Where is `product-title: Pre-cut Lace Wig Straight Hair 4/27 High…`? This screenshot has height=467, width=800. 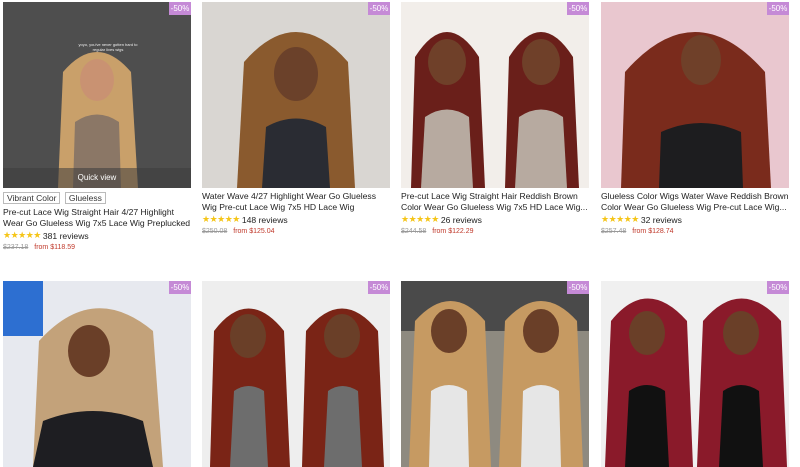
product-title: Pre-cut Lace Wig Straight Hair 4/27 High… is located at coordinates (97, 218).